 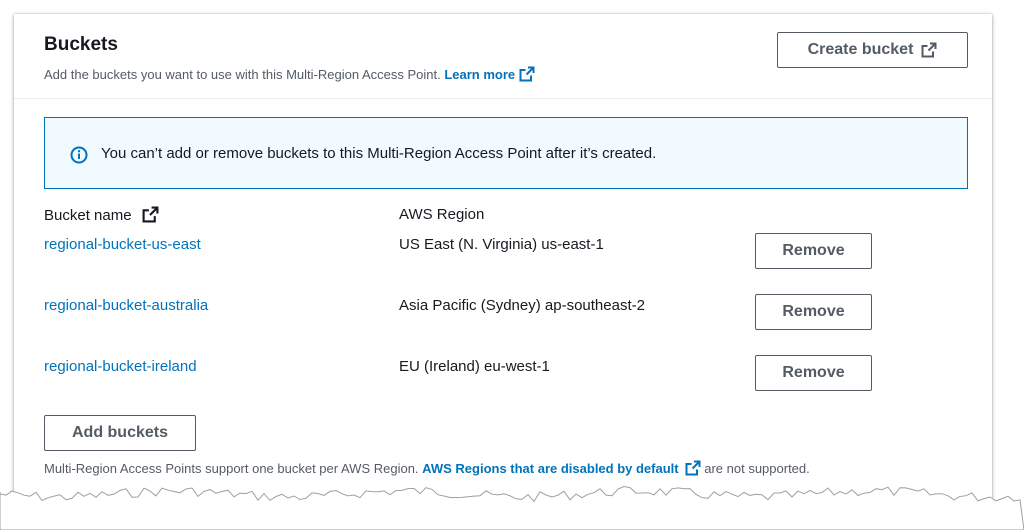 I want to click on add-buckets-button: Add buckets, so click(x=120, y=433).